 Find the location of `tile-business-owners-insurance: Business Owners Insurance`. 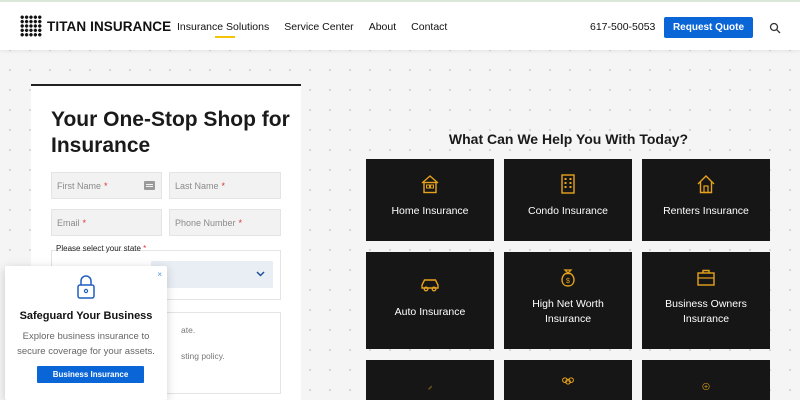

tile-business-owners-insurance: Business Owners Insurance is located at coordinates (706, 300).